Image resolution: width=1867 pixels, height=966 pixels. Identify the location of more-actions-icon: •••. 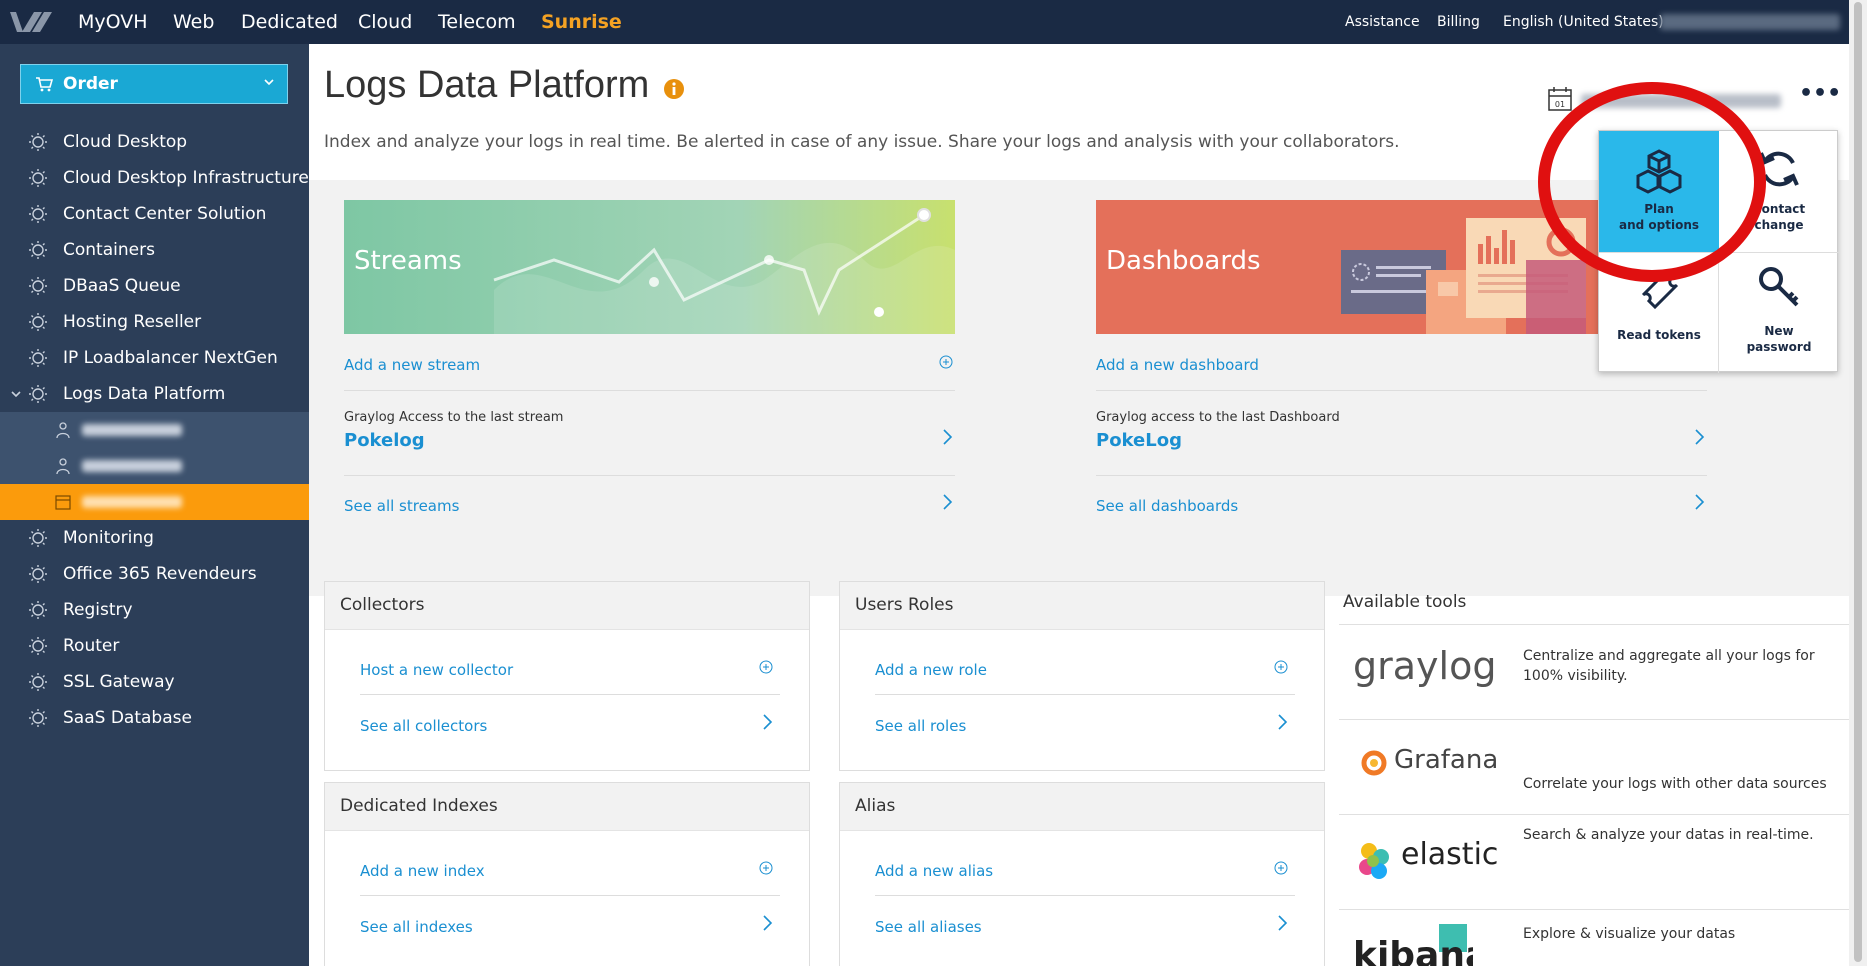
(1820, 96).